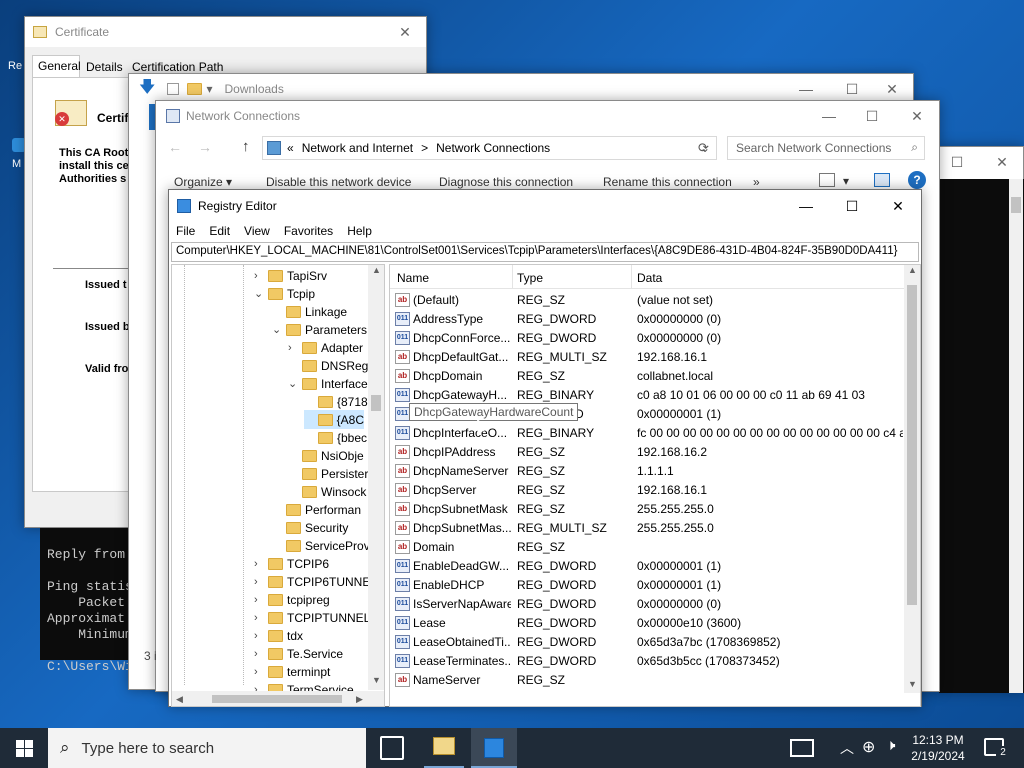  I want to click on start-button, so click(24, 748).